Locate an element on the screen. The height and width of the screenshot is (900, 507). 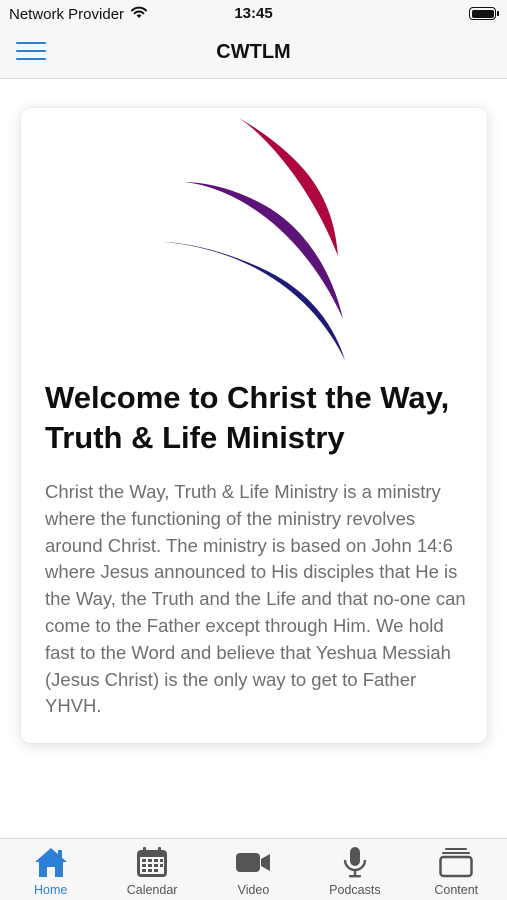
stacked-content-icon is located at coordinates (456, 862).